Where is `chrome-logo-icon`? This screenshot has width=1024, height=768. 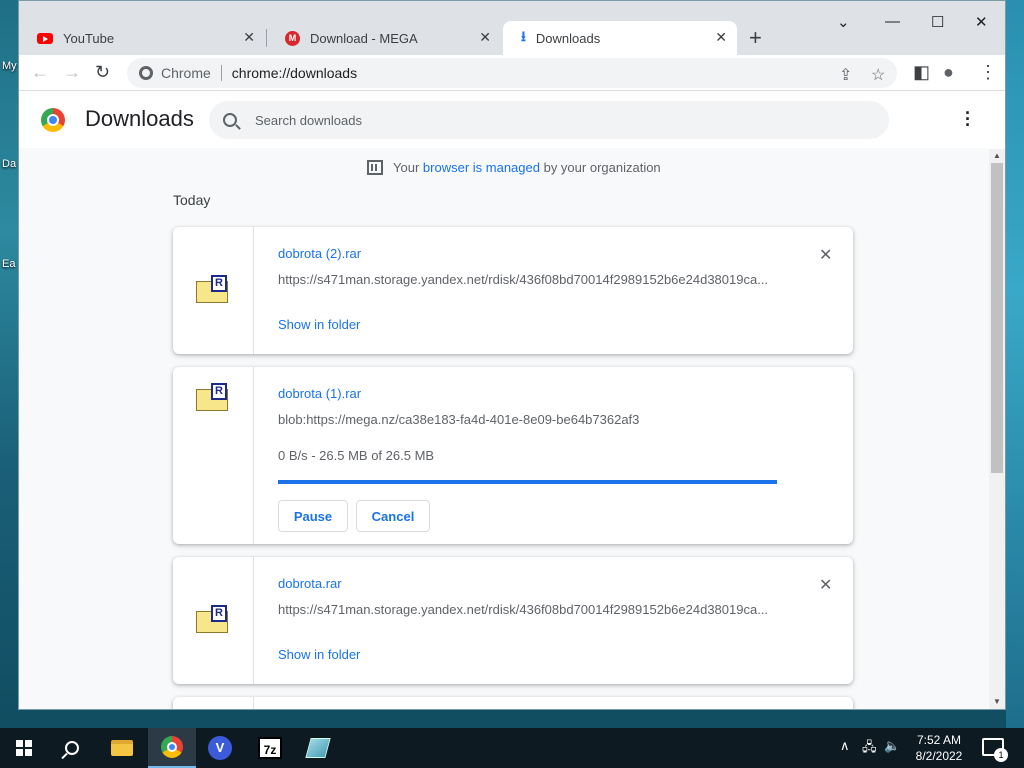
chrome-logo-icon is located at coordinates (53, 120).